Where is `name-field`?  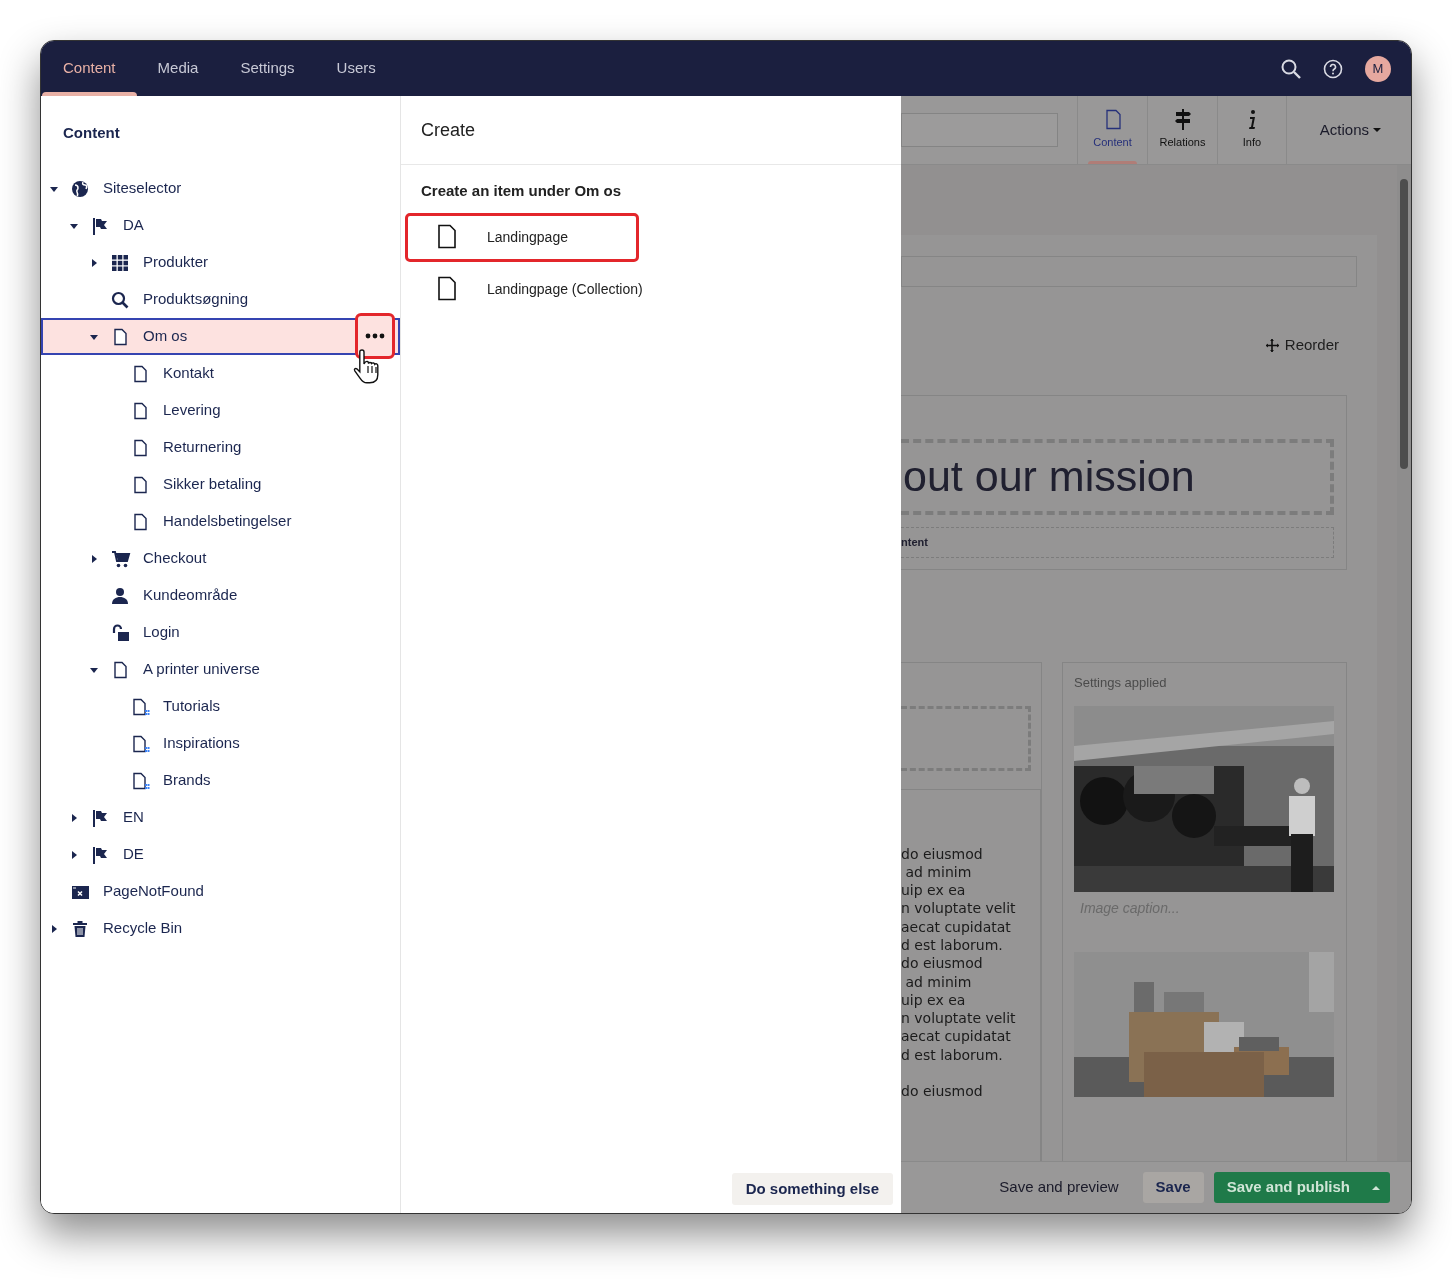
name-field is located at coordinates (979, 130).